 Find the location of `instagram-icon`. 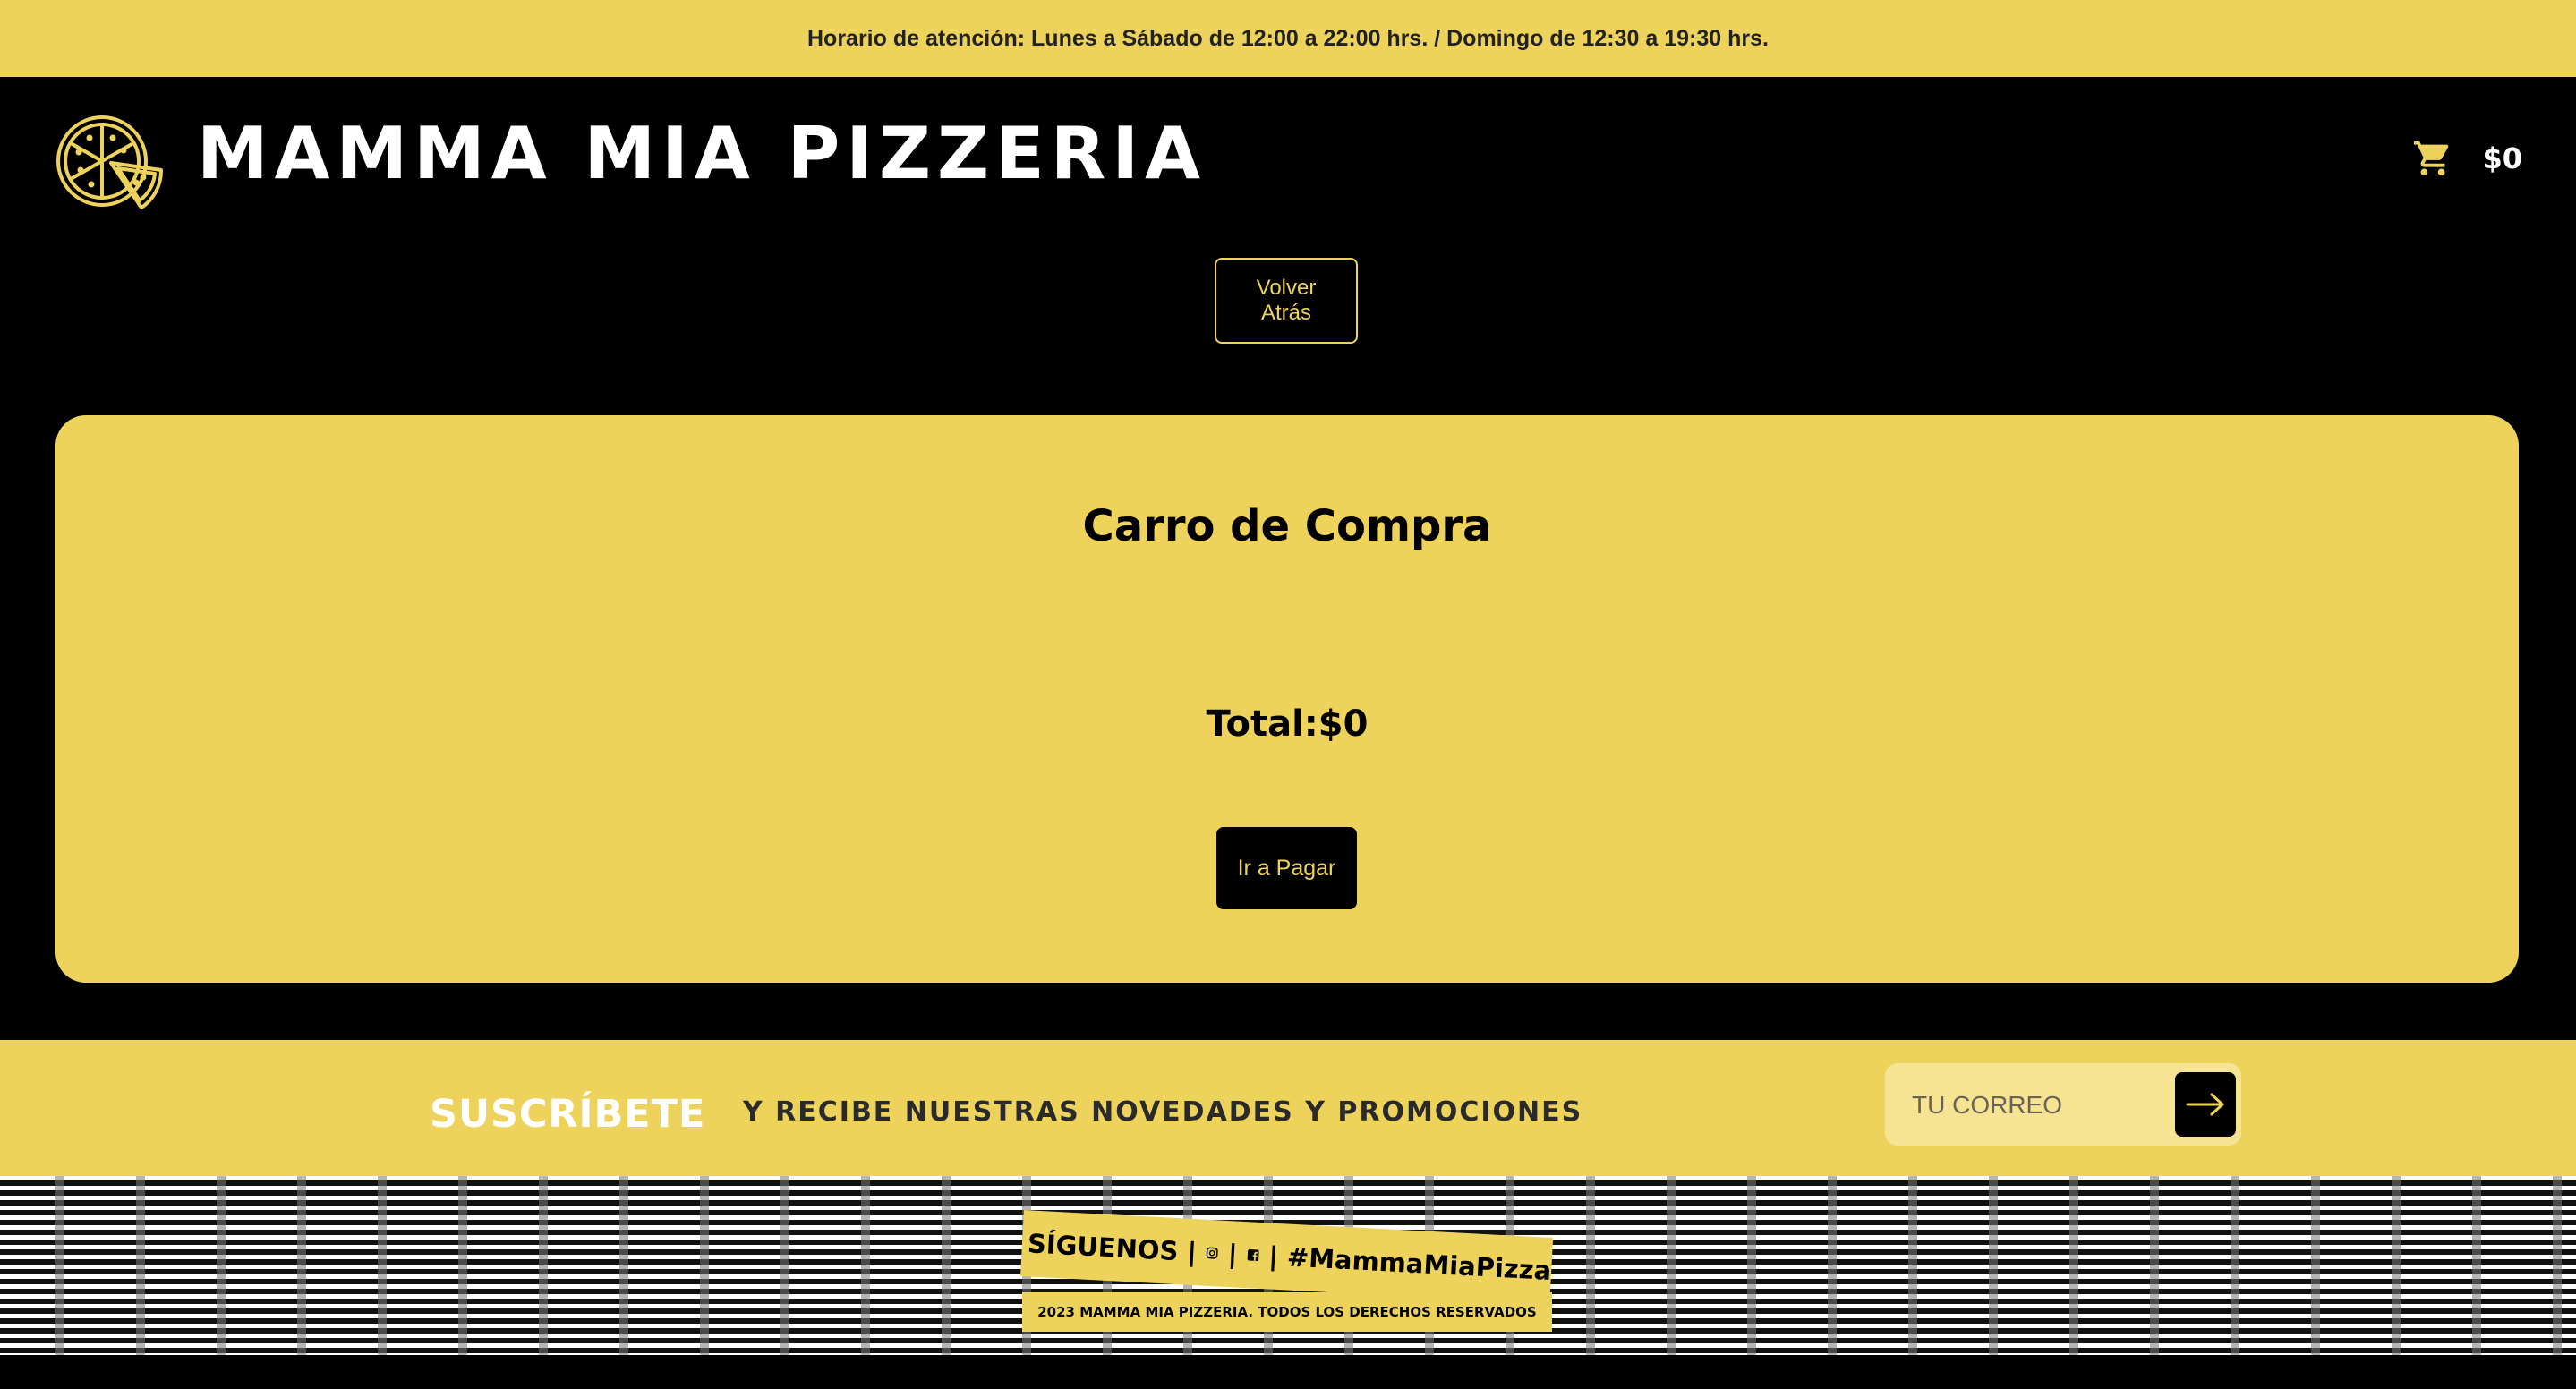

instagram-icon is located at coordinates (1212, 1253).